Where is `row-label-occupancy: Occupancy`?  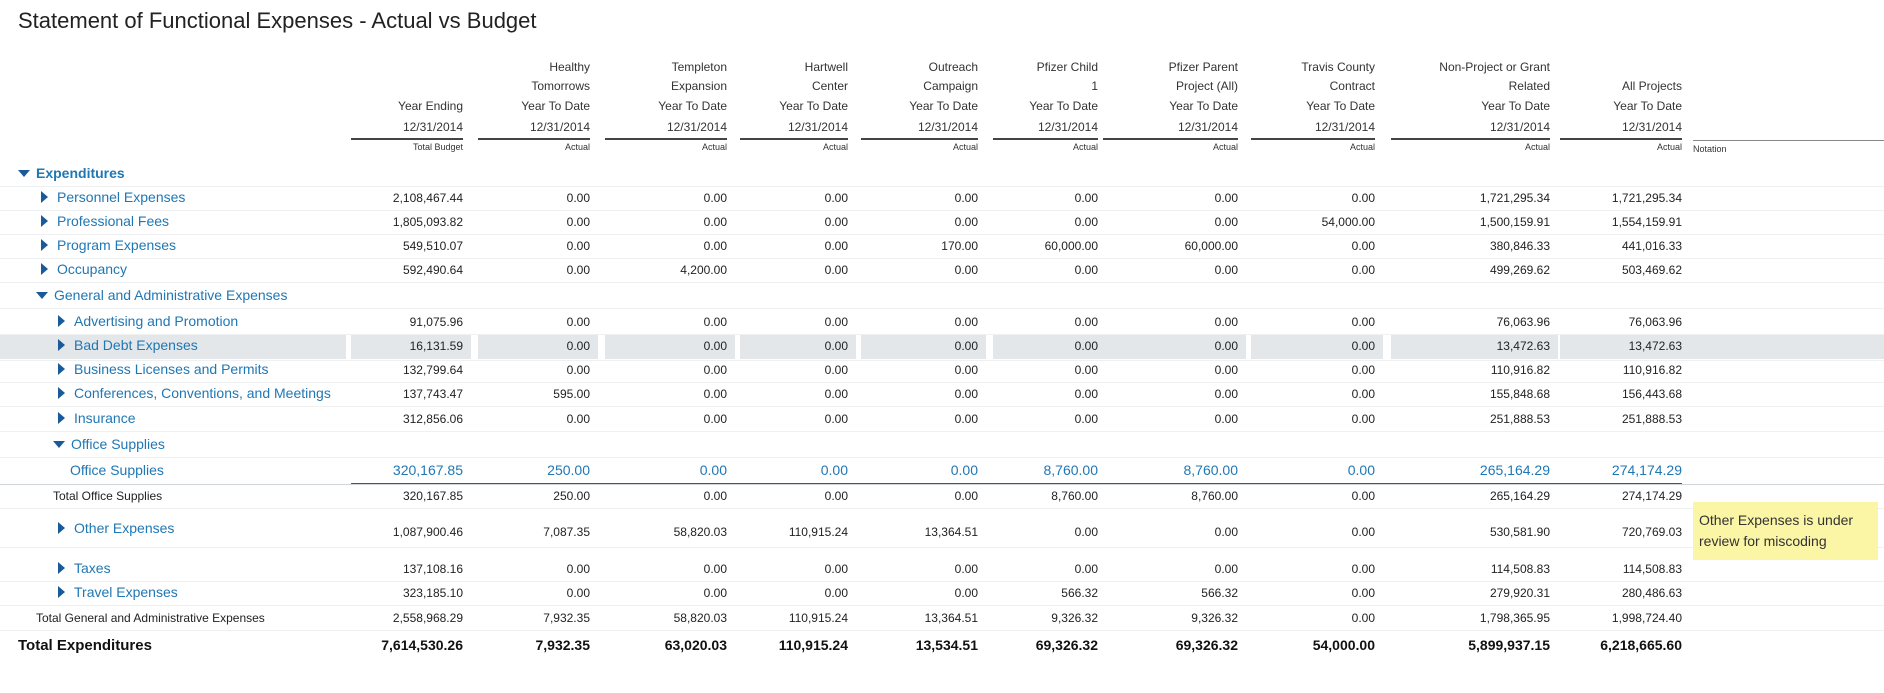 row-label-occupancy: Occupancy is located at coordinates (84, 269).